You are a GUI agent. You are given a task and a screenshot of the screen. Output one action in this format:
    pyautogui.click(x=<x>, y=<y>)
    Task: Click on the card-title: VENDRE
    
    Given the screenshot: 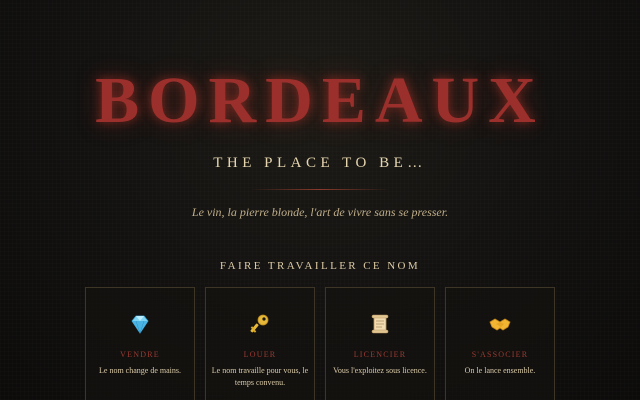 What is the action you would take?
    pyautogui.click(x=140, y=354)
    